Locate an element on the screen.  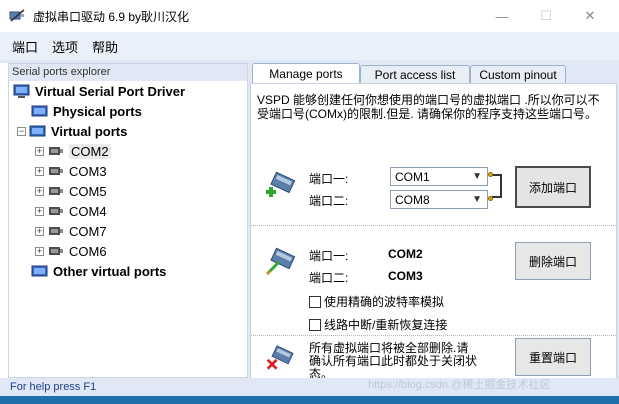
baud-rate-label: 使用精确的波特率模拟 is located at coordinates (384, 302).